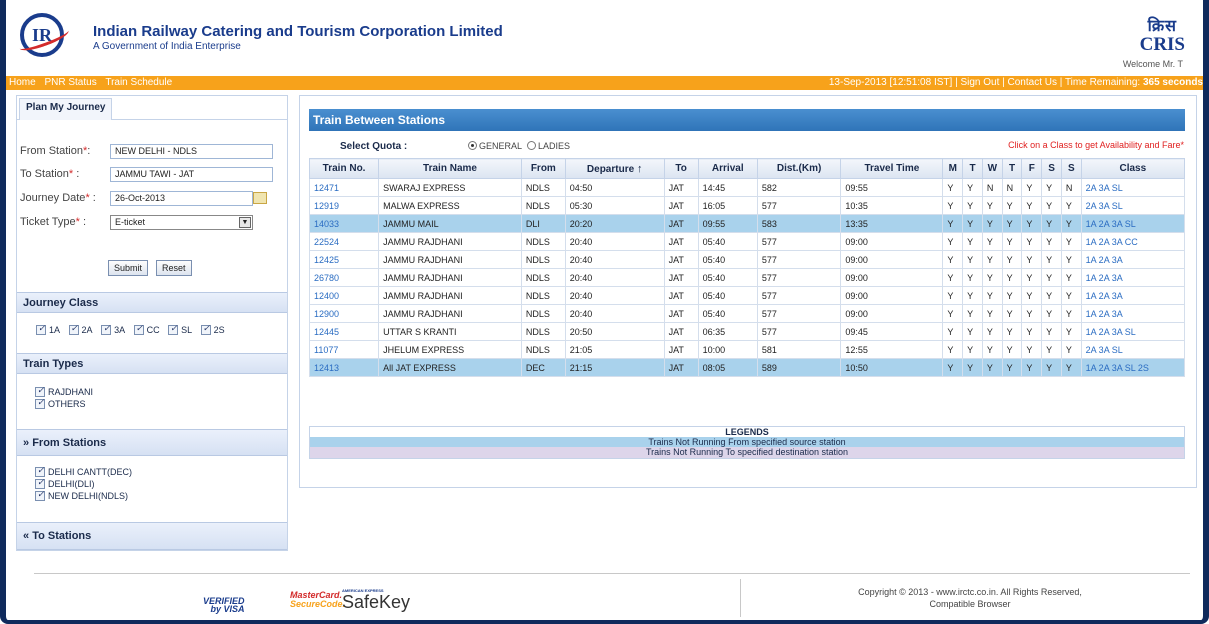 The width and height of the screenshot is (1209, 624). Describe the element at coordinates (152, 108) in the screenshot. I see `sidebar-tabbar: Plan My Journey` at that location.